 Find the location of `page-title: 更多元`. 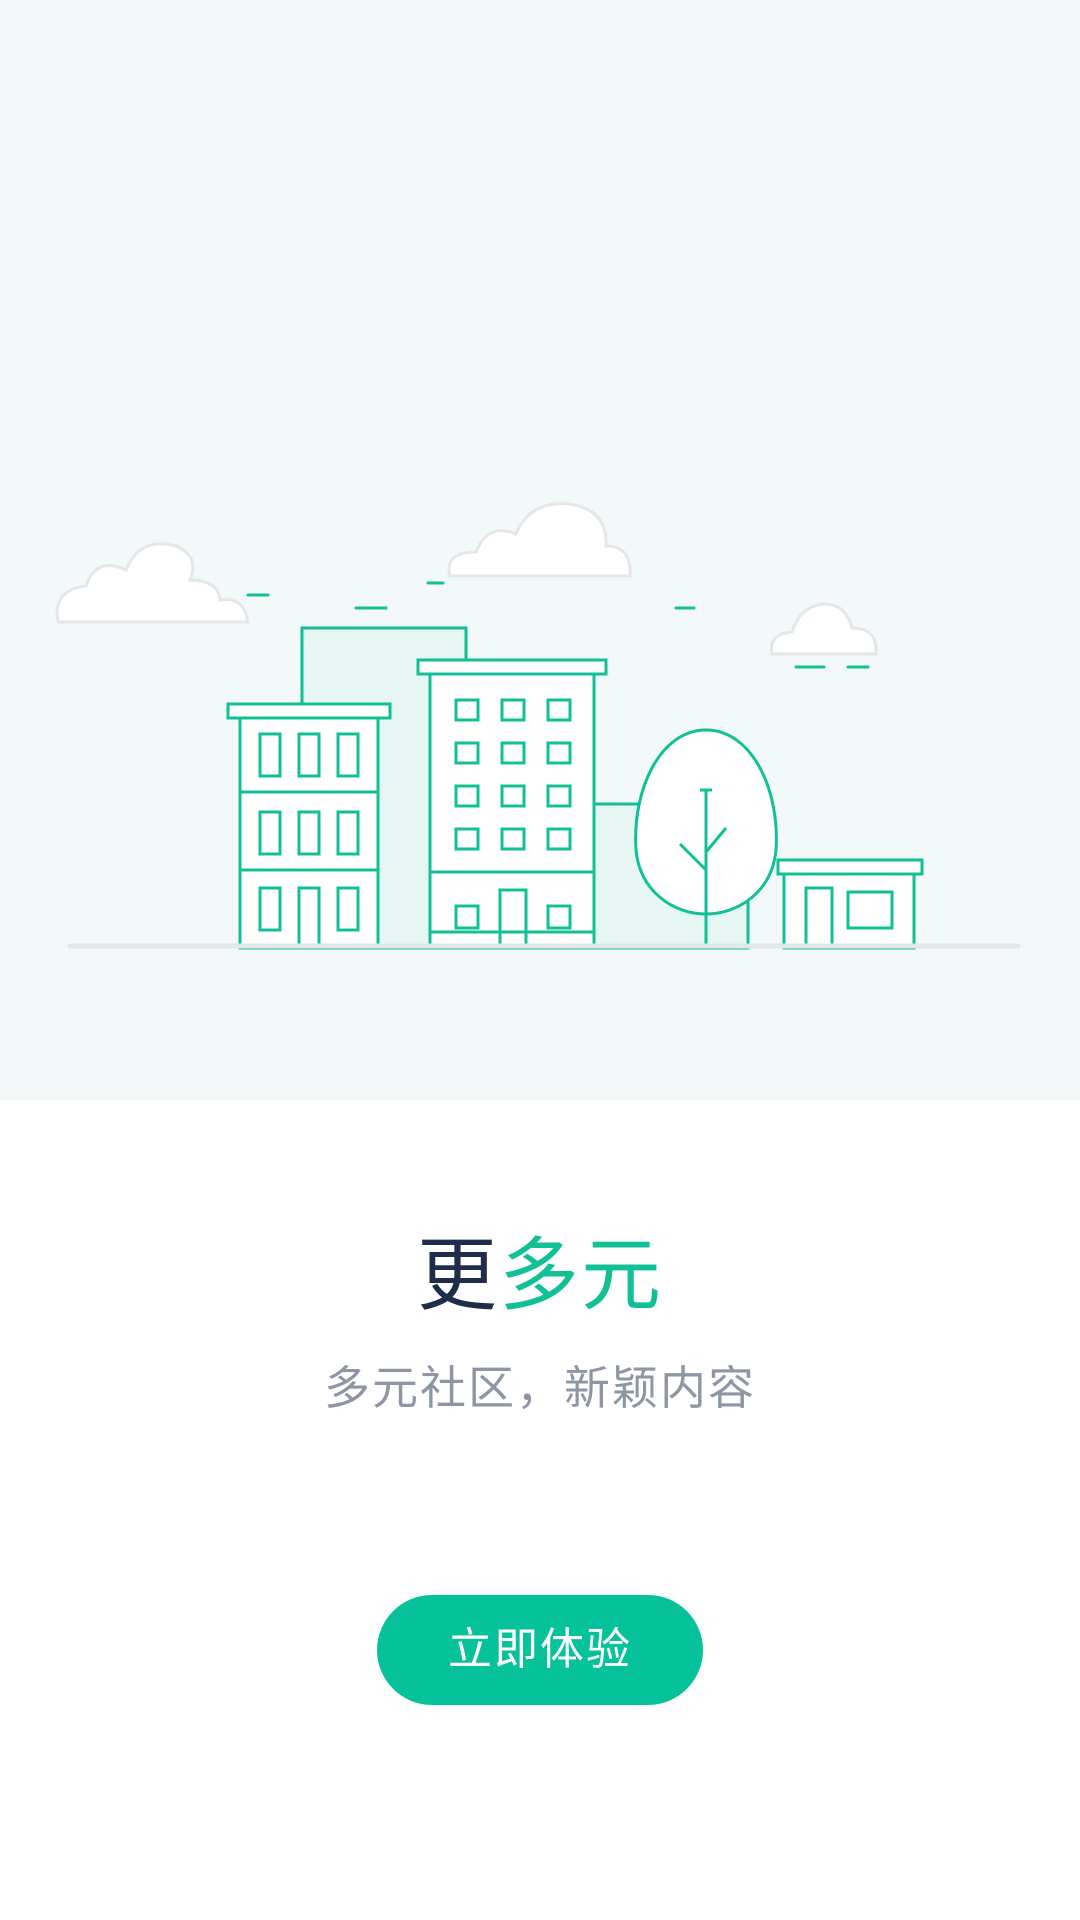

page-title: 更多元 is located at coordinates (540, 1276).